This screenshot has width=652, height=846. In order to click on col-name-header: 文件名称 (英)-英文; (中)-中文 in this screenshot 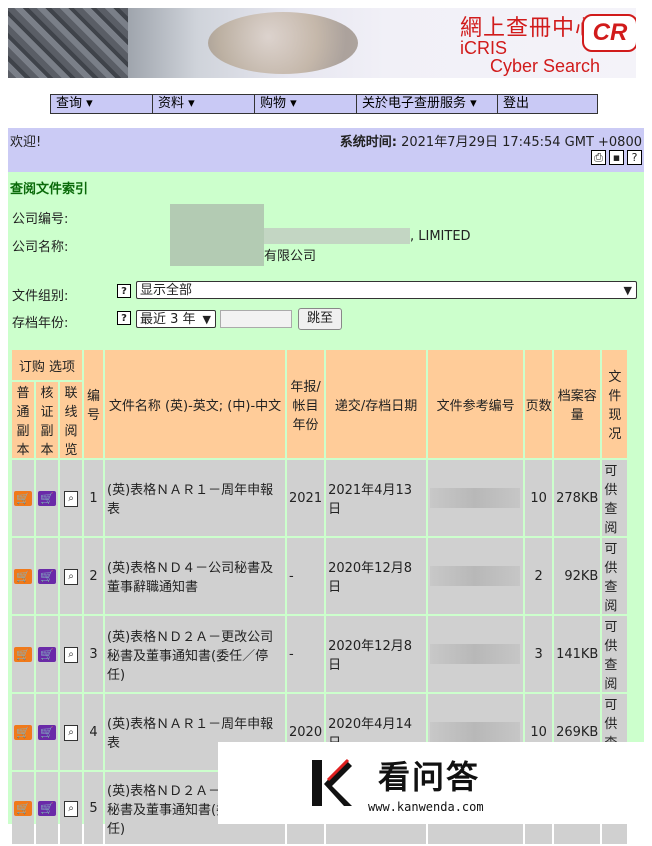, I will do `click(195, 404)`.